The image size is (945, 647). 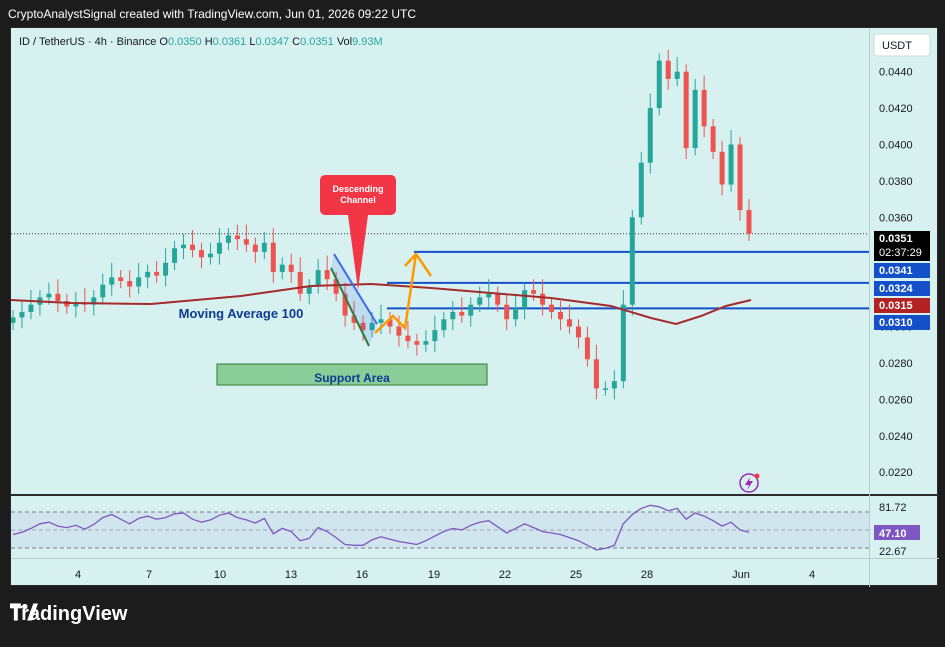 I want to click on y-tick-label: 0.0400, so click(x=896, y=146).